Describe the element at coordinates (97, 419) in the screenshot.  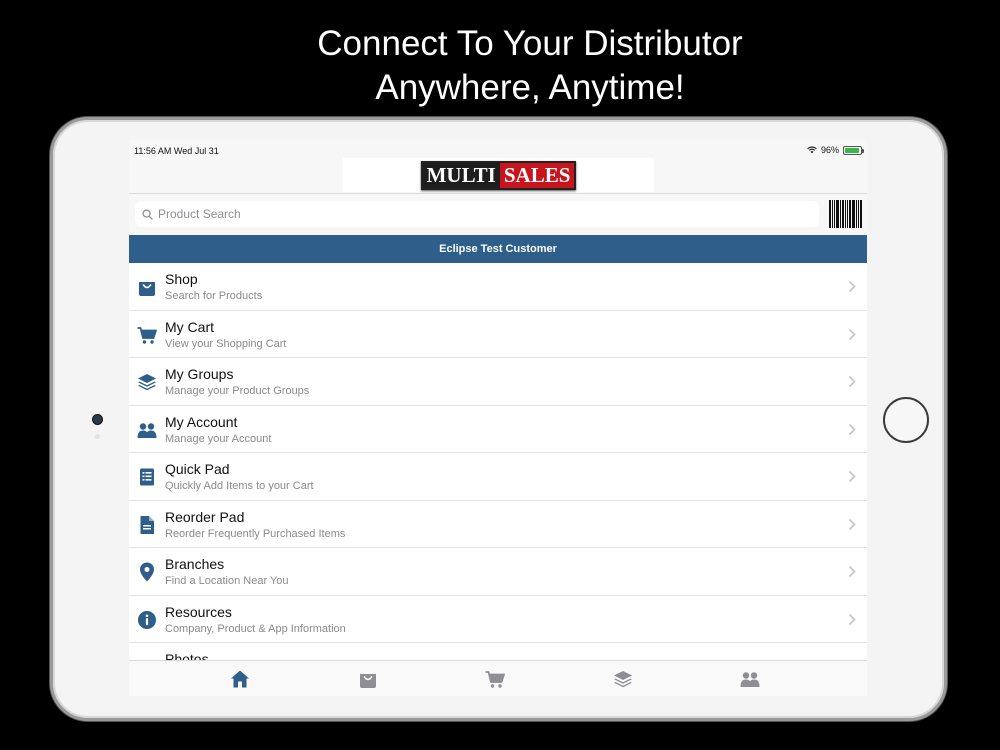
I see `camera-icon` at that location.